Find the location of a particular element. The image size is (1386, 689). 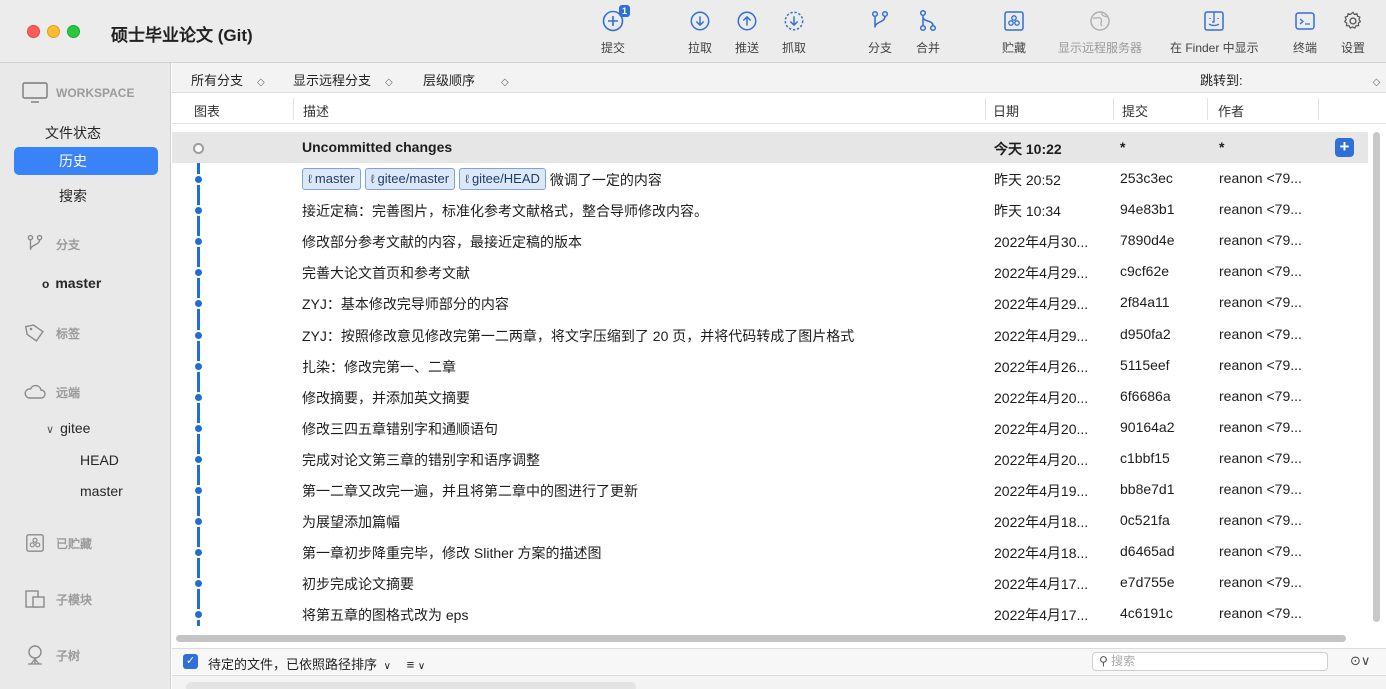

show-remote-branches-select: 显示远程分支 ◇ is located at coordinates (343, 79).